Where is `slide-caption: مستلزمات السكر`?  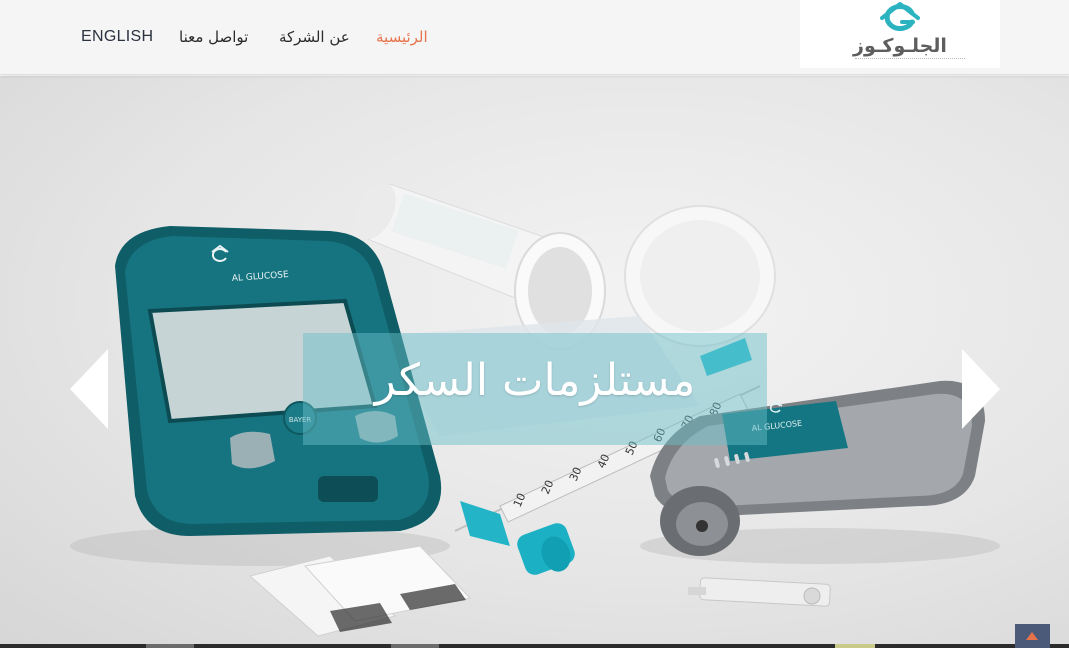 slide-caption: مستلزمات السكر is located at coordinates (535, 380).